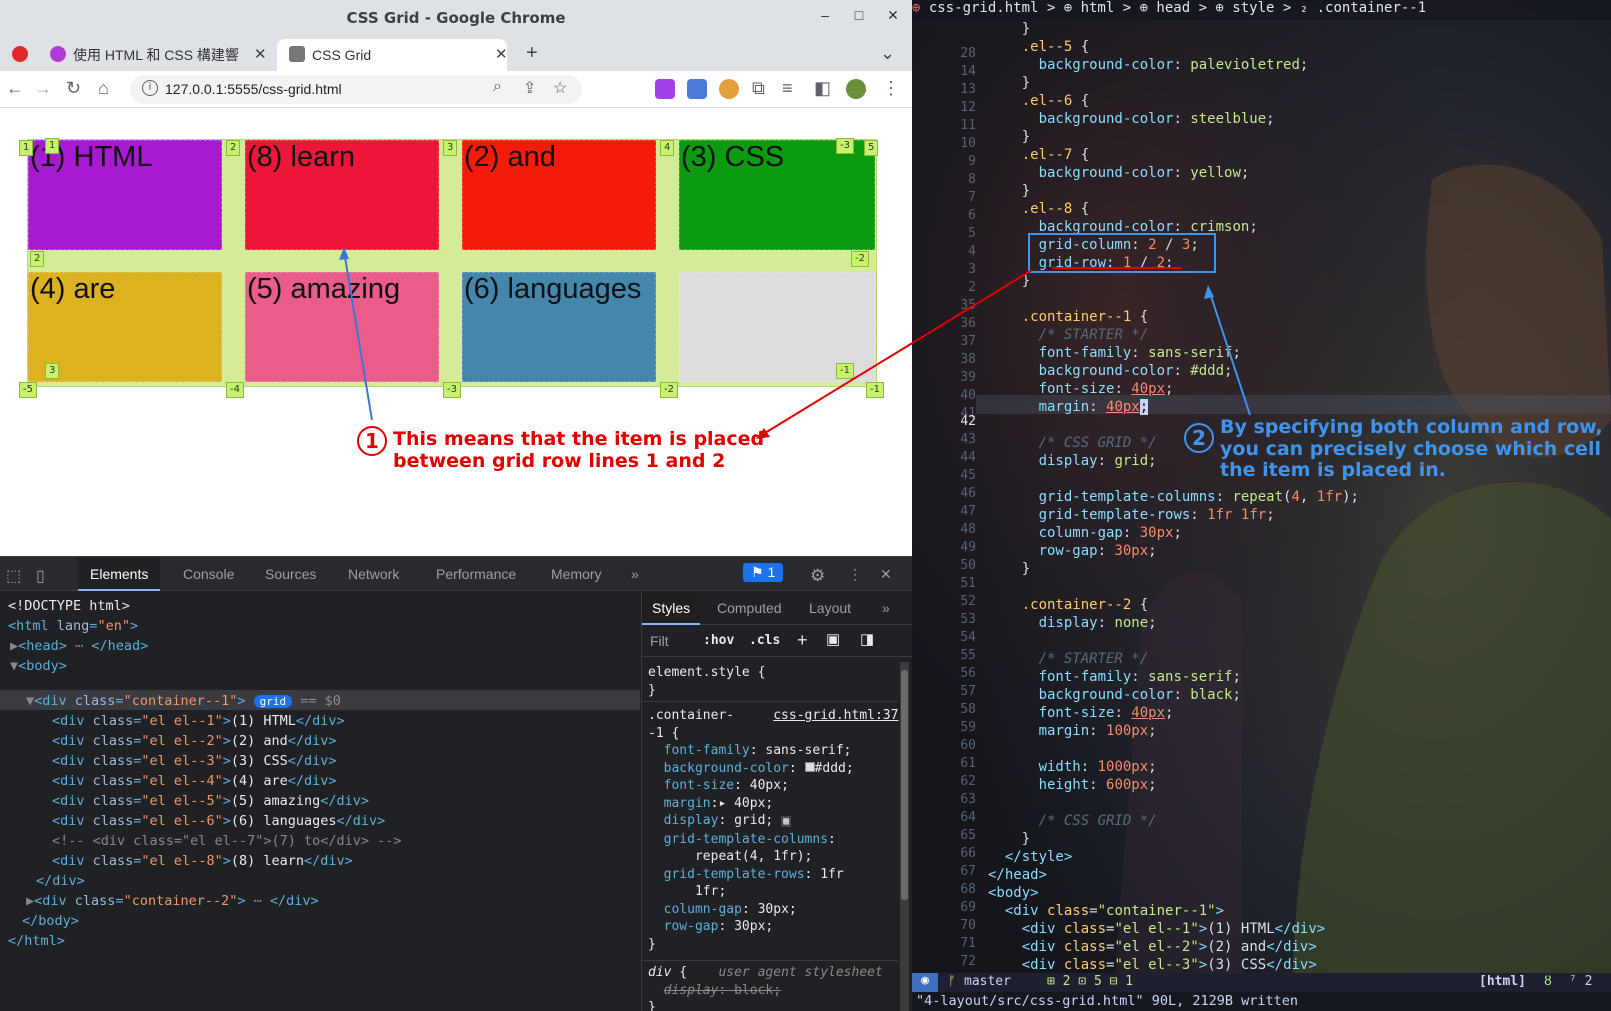 Image resolution: width=1611 pixels, height=1011 pixels. I want to click on line-number: 8, so click(972, 179).